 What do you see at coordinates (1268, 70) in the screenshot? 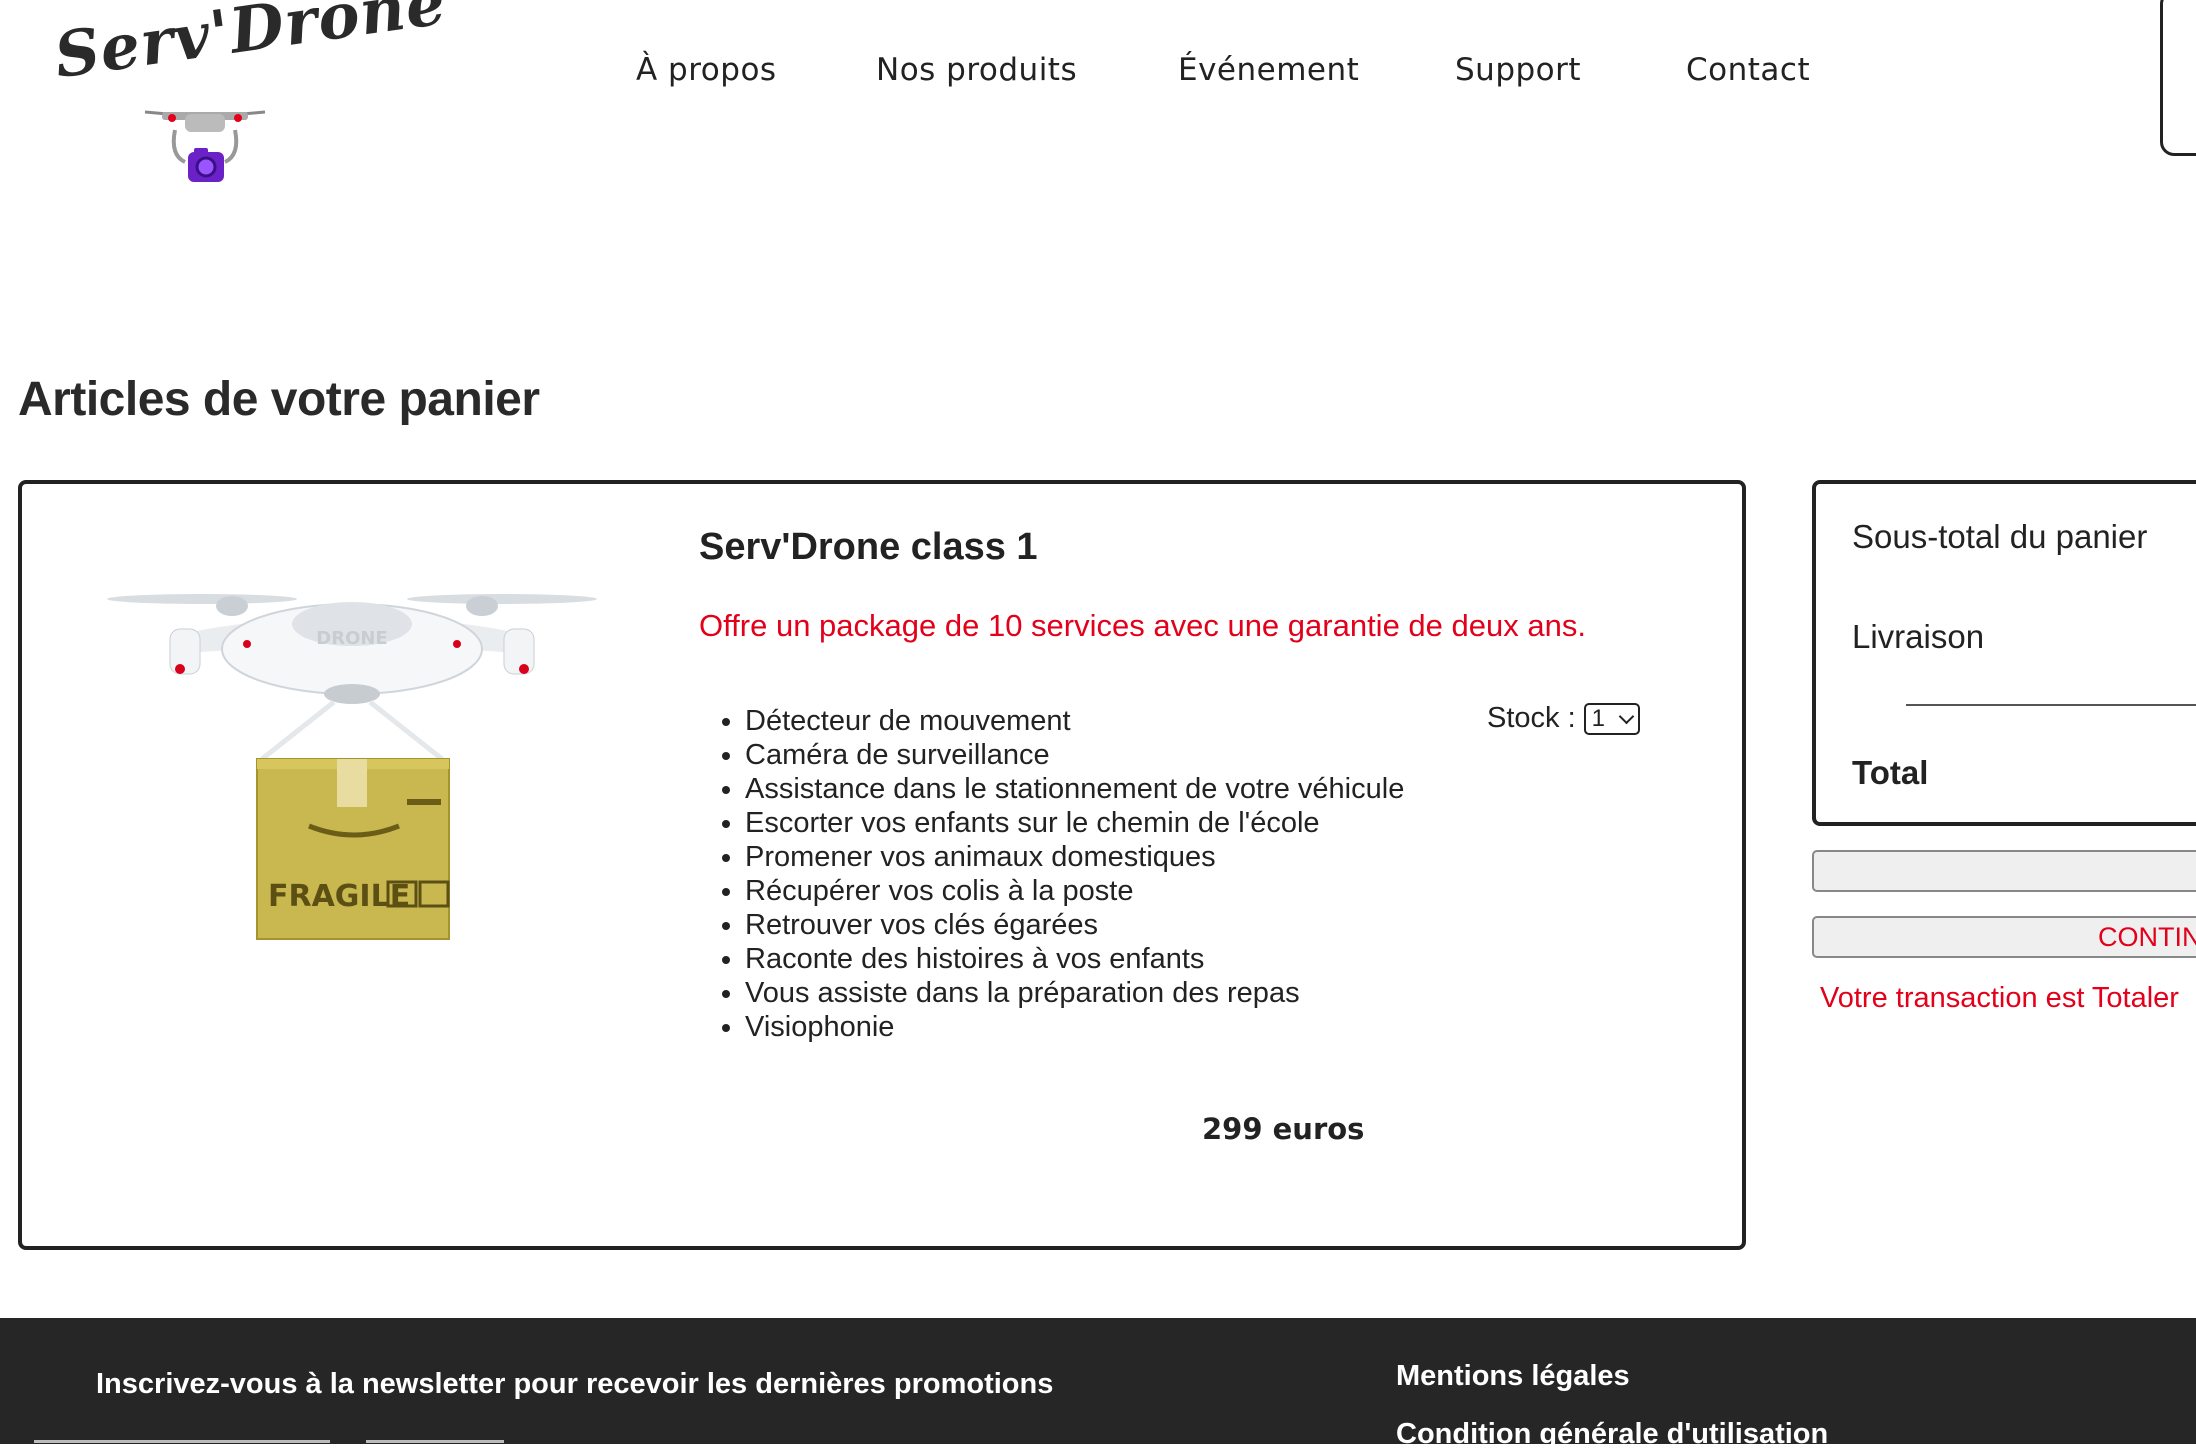
I see `nav-item-evenement: Événement` at bounding box center [1268, 70].